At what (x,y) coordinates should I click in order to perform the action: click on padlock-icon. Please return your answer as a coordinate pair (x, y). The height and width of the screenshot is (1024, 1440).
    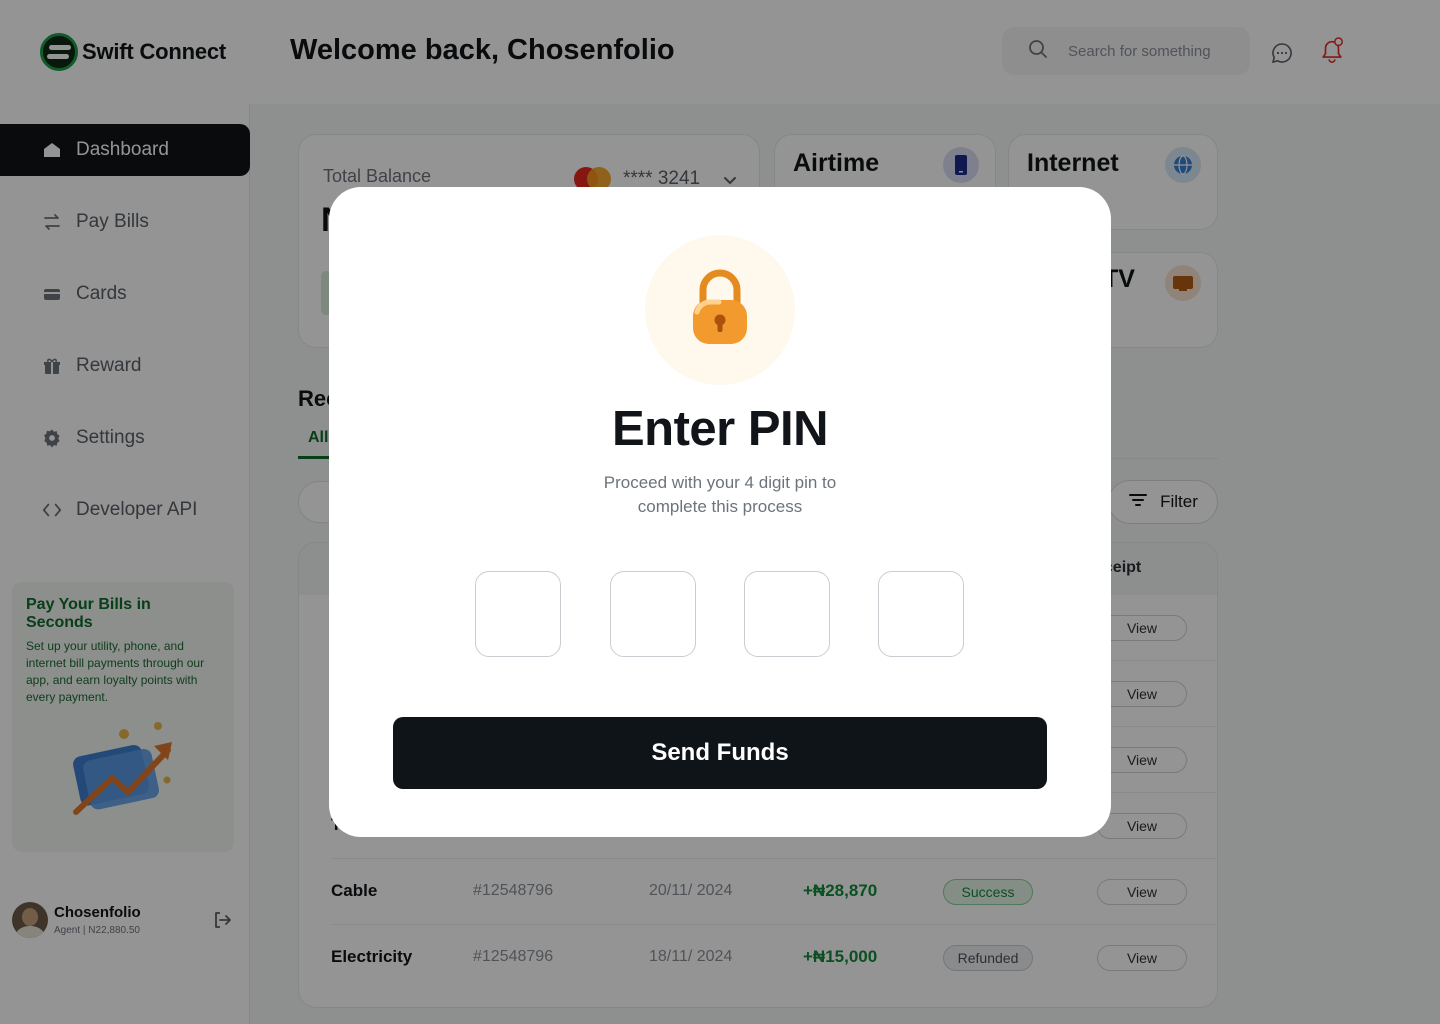
    Looking at the image, I should click on (720, 310).